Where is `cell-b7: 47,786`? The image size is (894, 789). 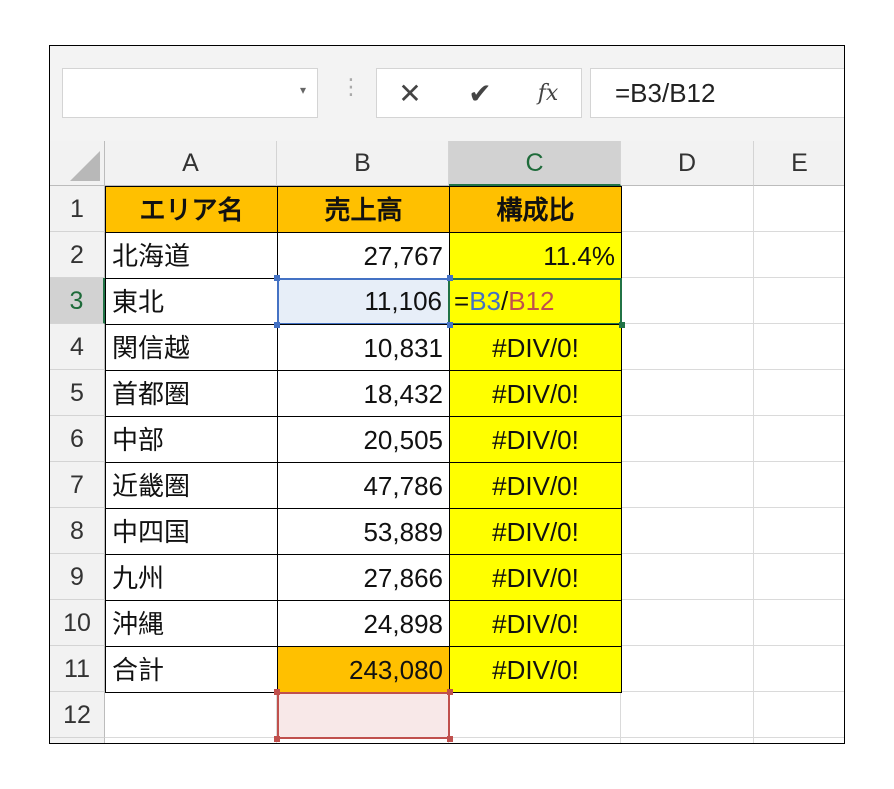 cell-b7: 47,786 is located at coordinates (363, 485).